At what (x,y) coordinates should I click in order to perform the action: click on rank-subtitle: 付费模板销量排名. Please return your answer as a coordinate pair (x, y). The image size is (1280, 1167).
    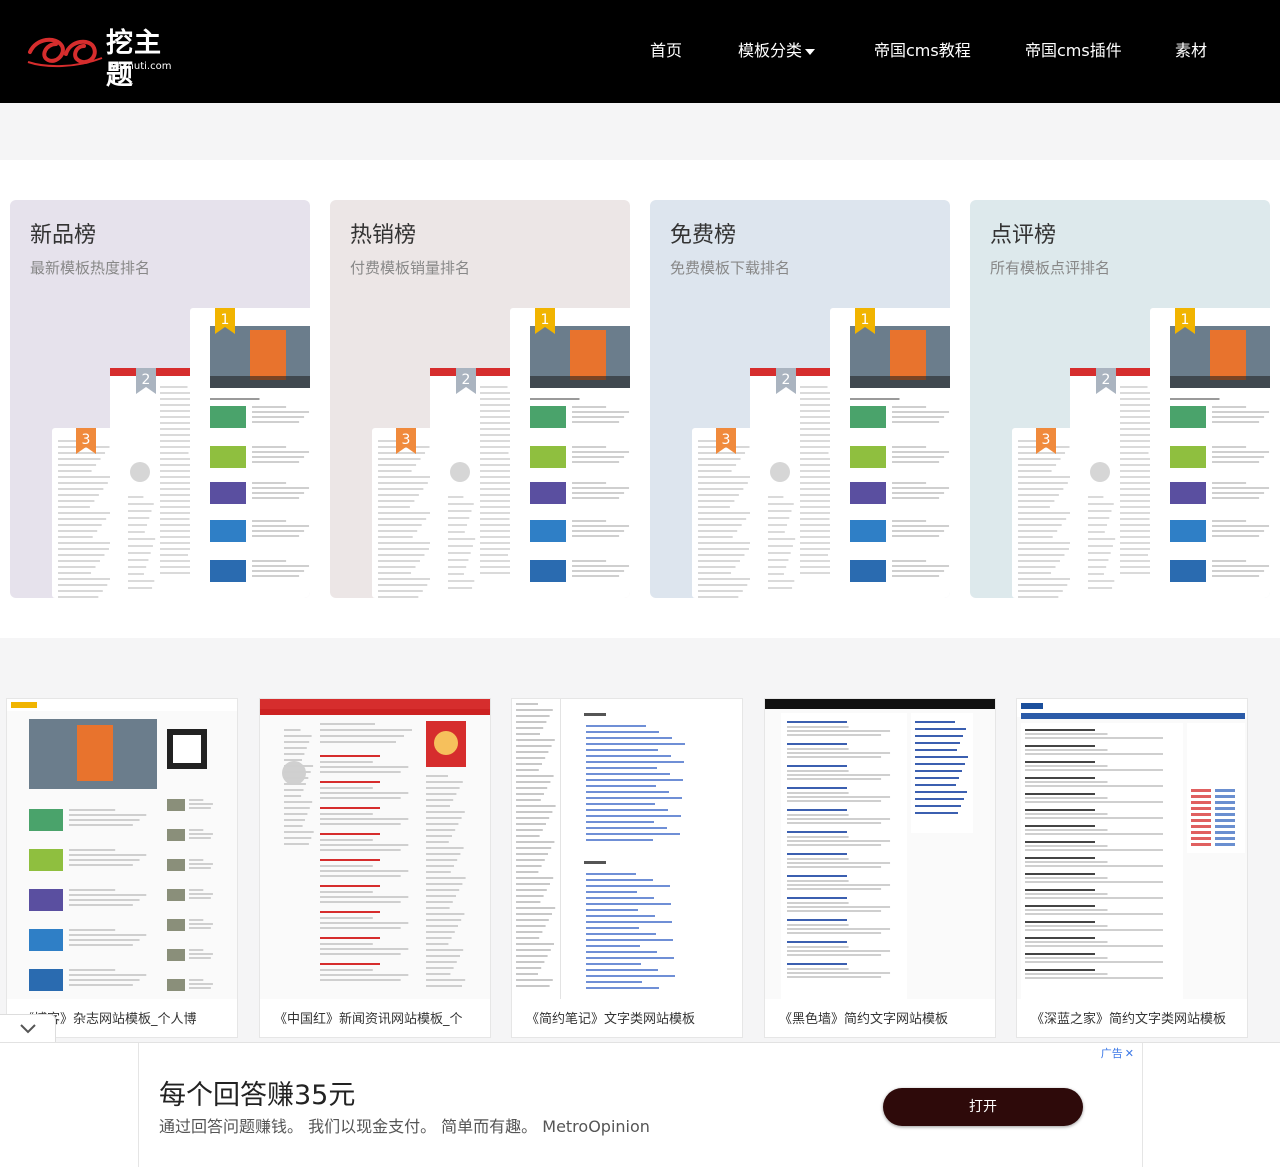
    Looking at the image, I should click on (410, 268).